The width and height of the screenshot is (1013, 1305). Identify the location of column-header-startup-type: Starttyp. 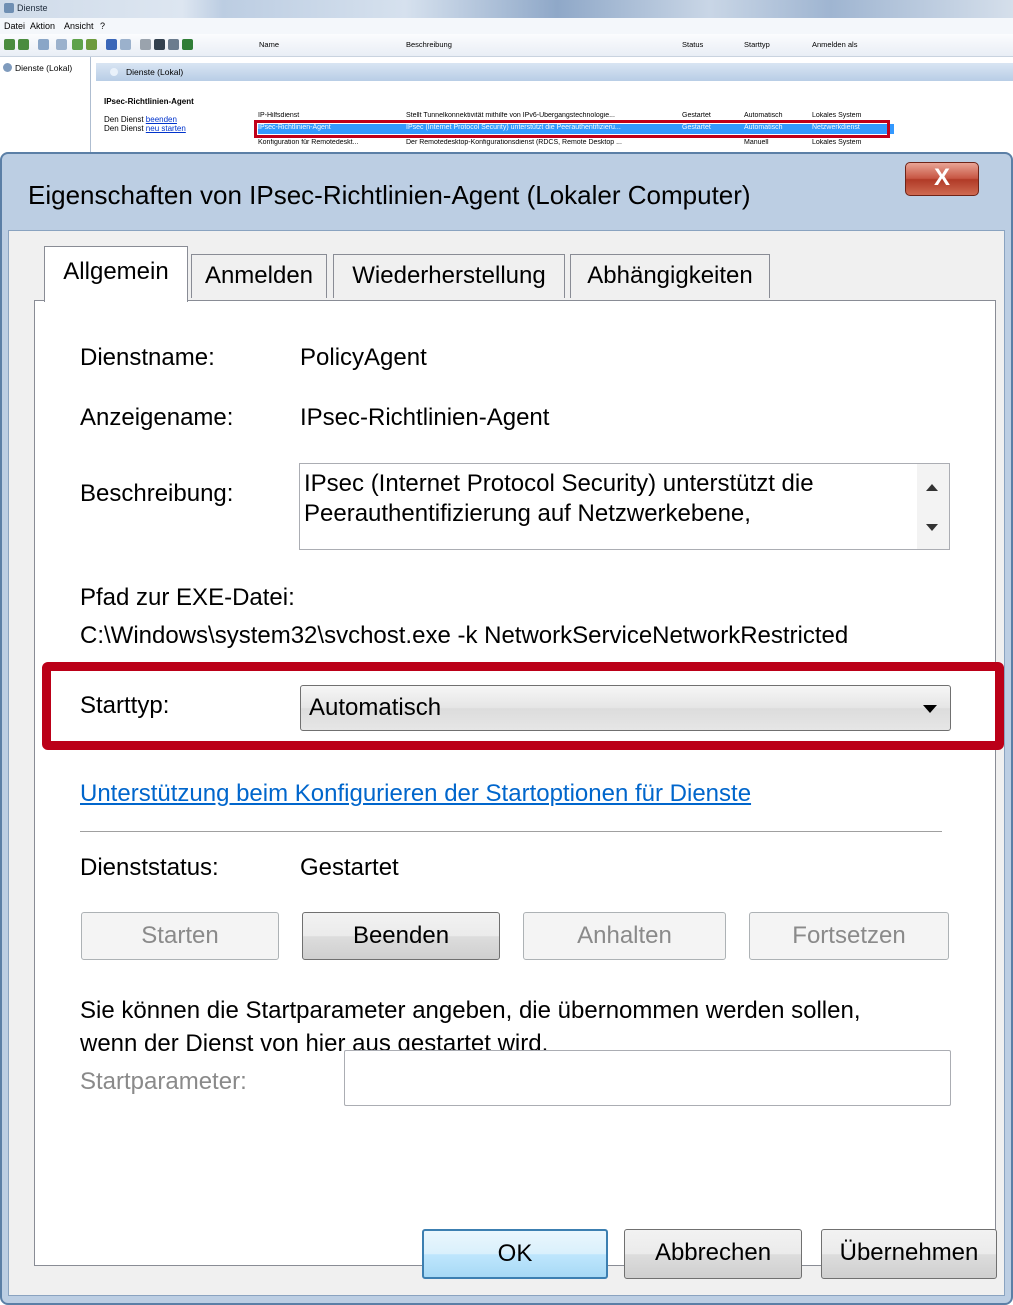
(757, 44).